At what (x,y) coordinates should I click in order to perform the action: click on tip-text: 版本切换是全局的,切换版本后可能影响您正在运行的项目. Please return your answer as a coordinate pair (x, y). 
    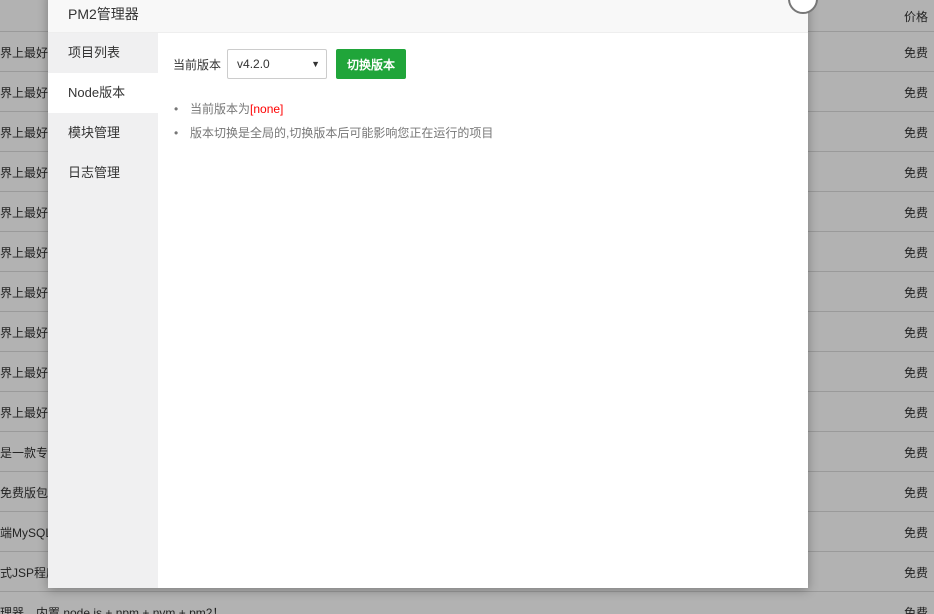
    Looking at the image, I should click on (342, 133).